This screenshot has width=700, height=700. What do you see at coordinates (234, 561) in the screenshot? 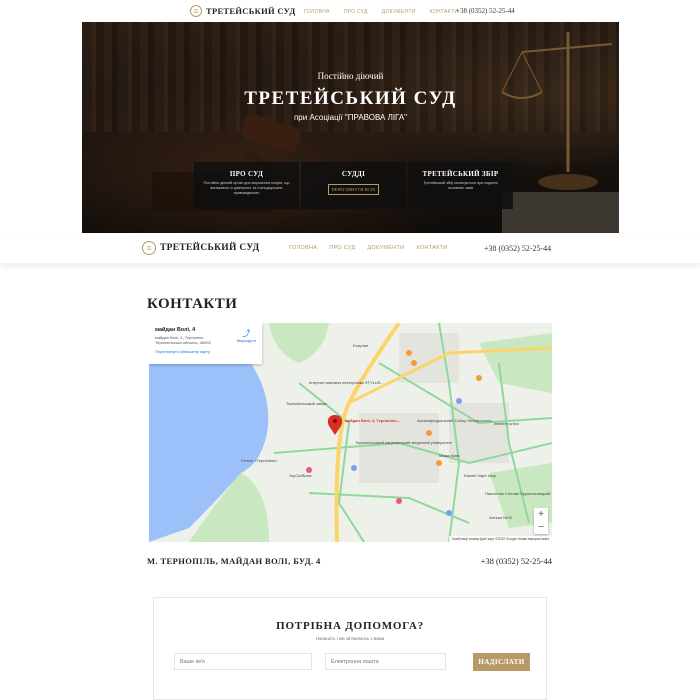
I see `address-line: М. ТЕРНОПІЛЬ, МАЙДАН ВОЛІ, БУД. 4` at bounding box center [234, 561].